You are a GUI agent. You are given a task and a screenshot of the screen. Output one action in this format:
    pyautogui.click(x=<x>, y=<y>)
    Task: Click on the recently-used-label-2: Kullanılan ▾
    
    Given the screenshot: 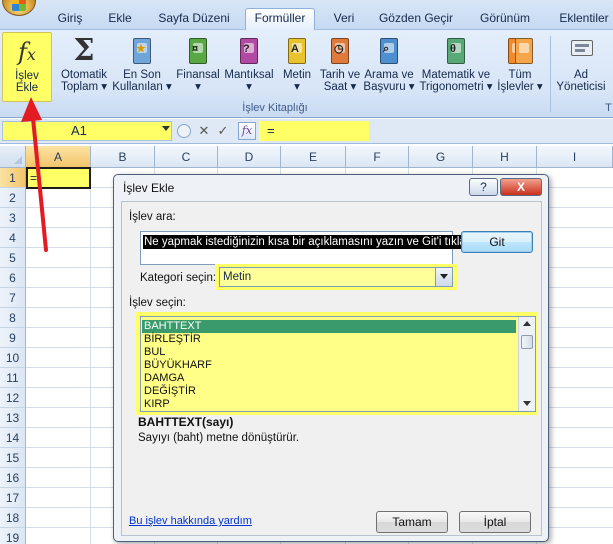 What is the action you would take?
    pyautogui.click(x=142, y=87)
    